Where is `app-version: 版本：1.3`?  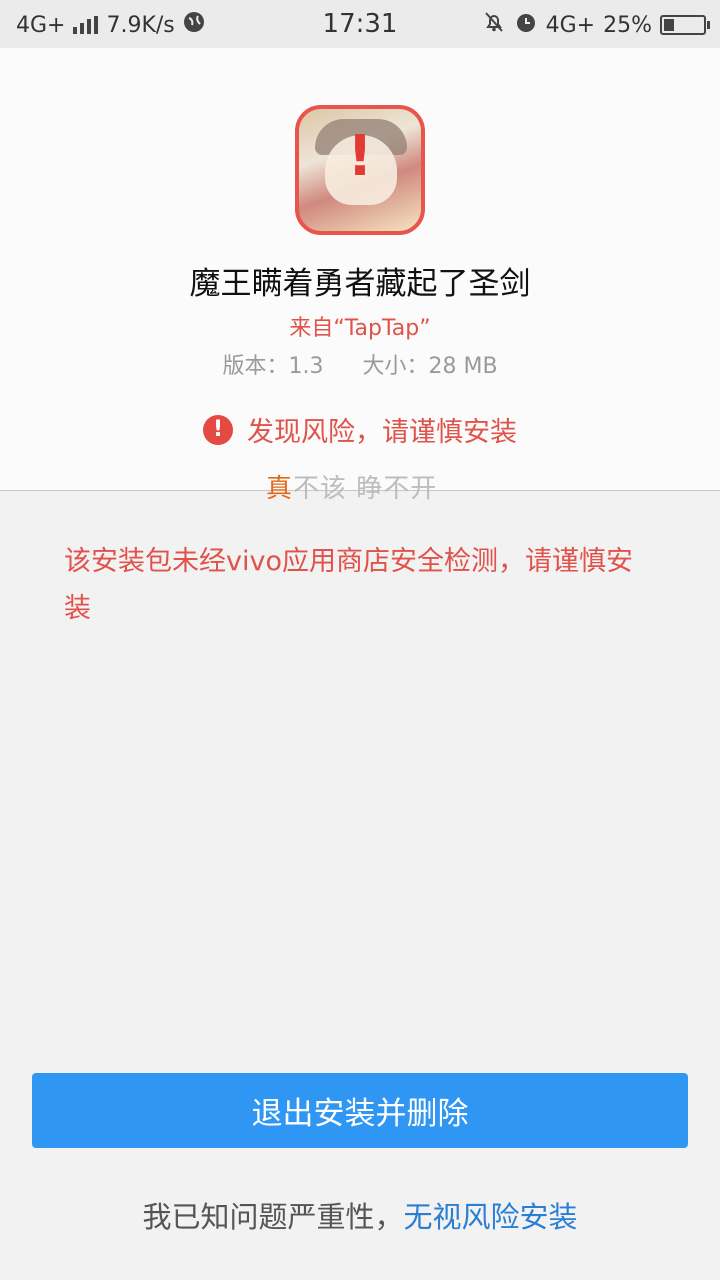
app-version: 版本：1.3 is located at coordinates (273, 366).